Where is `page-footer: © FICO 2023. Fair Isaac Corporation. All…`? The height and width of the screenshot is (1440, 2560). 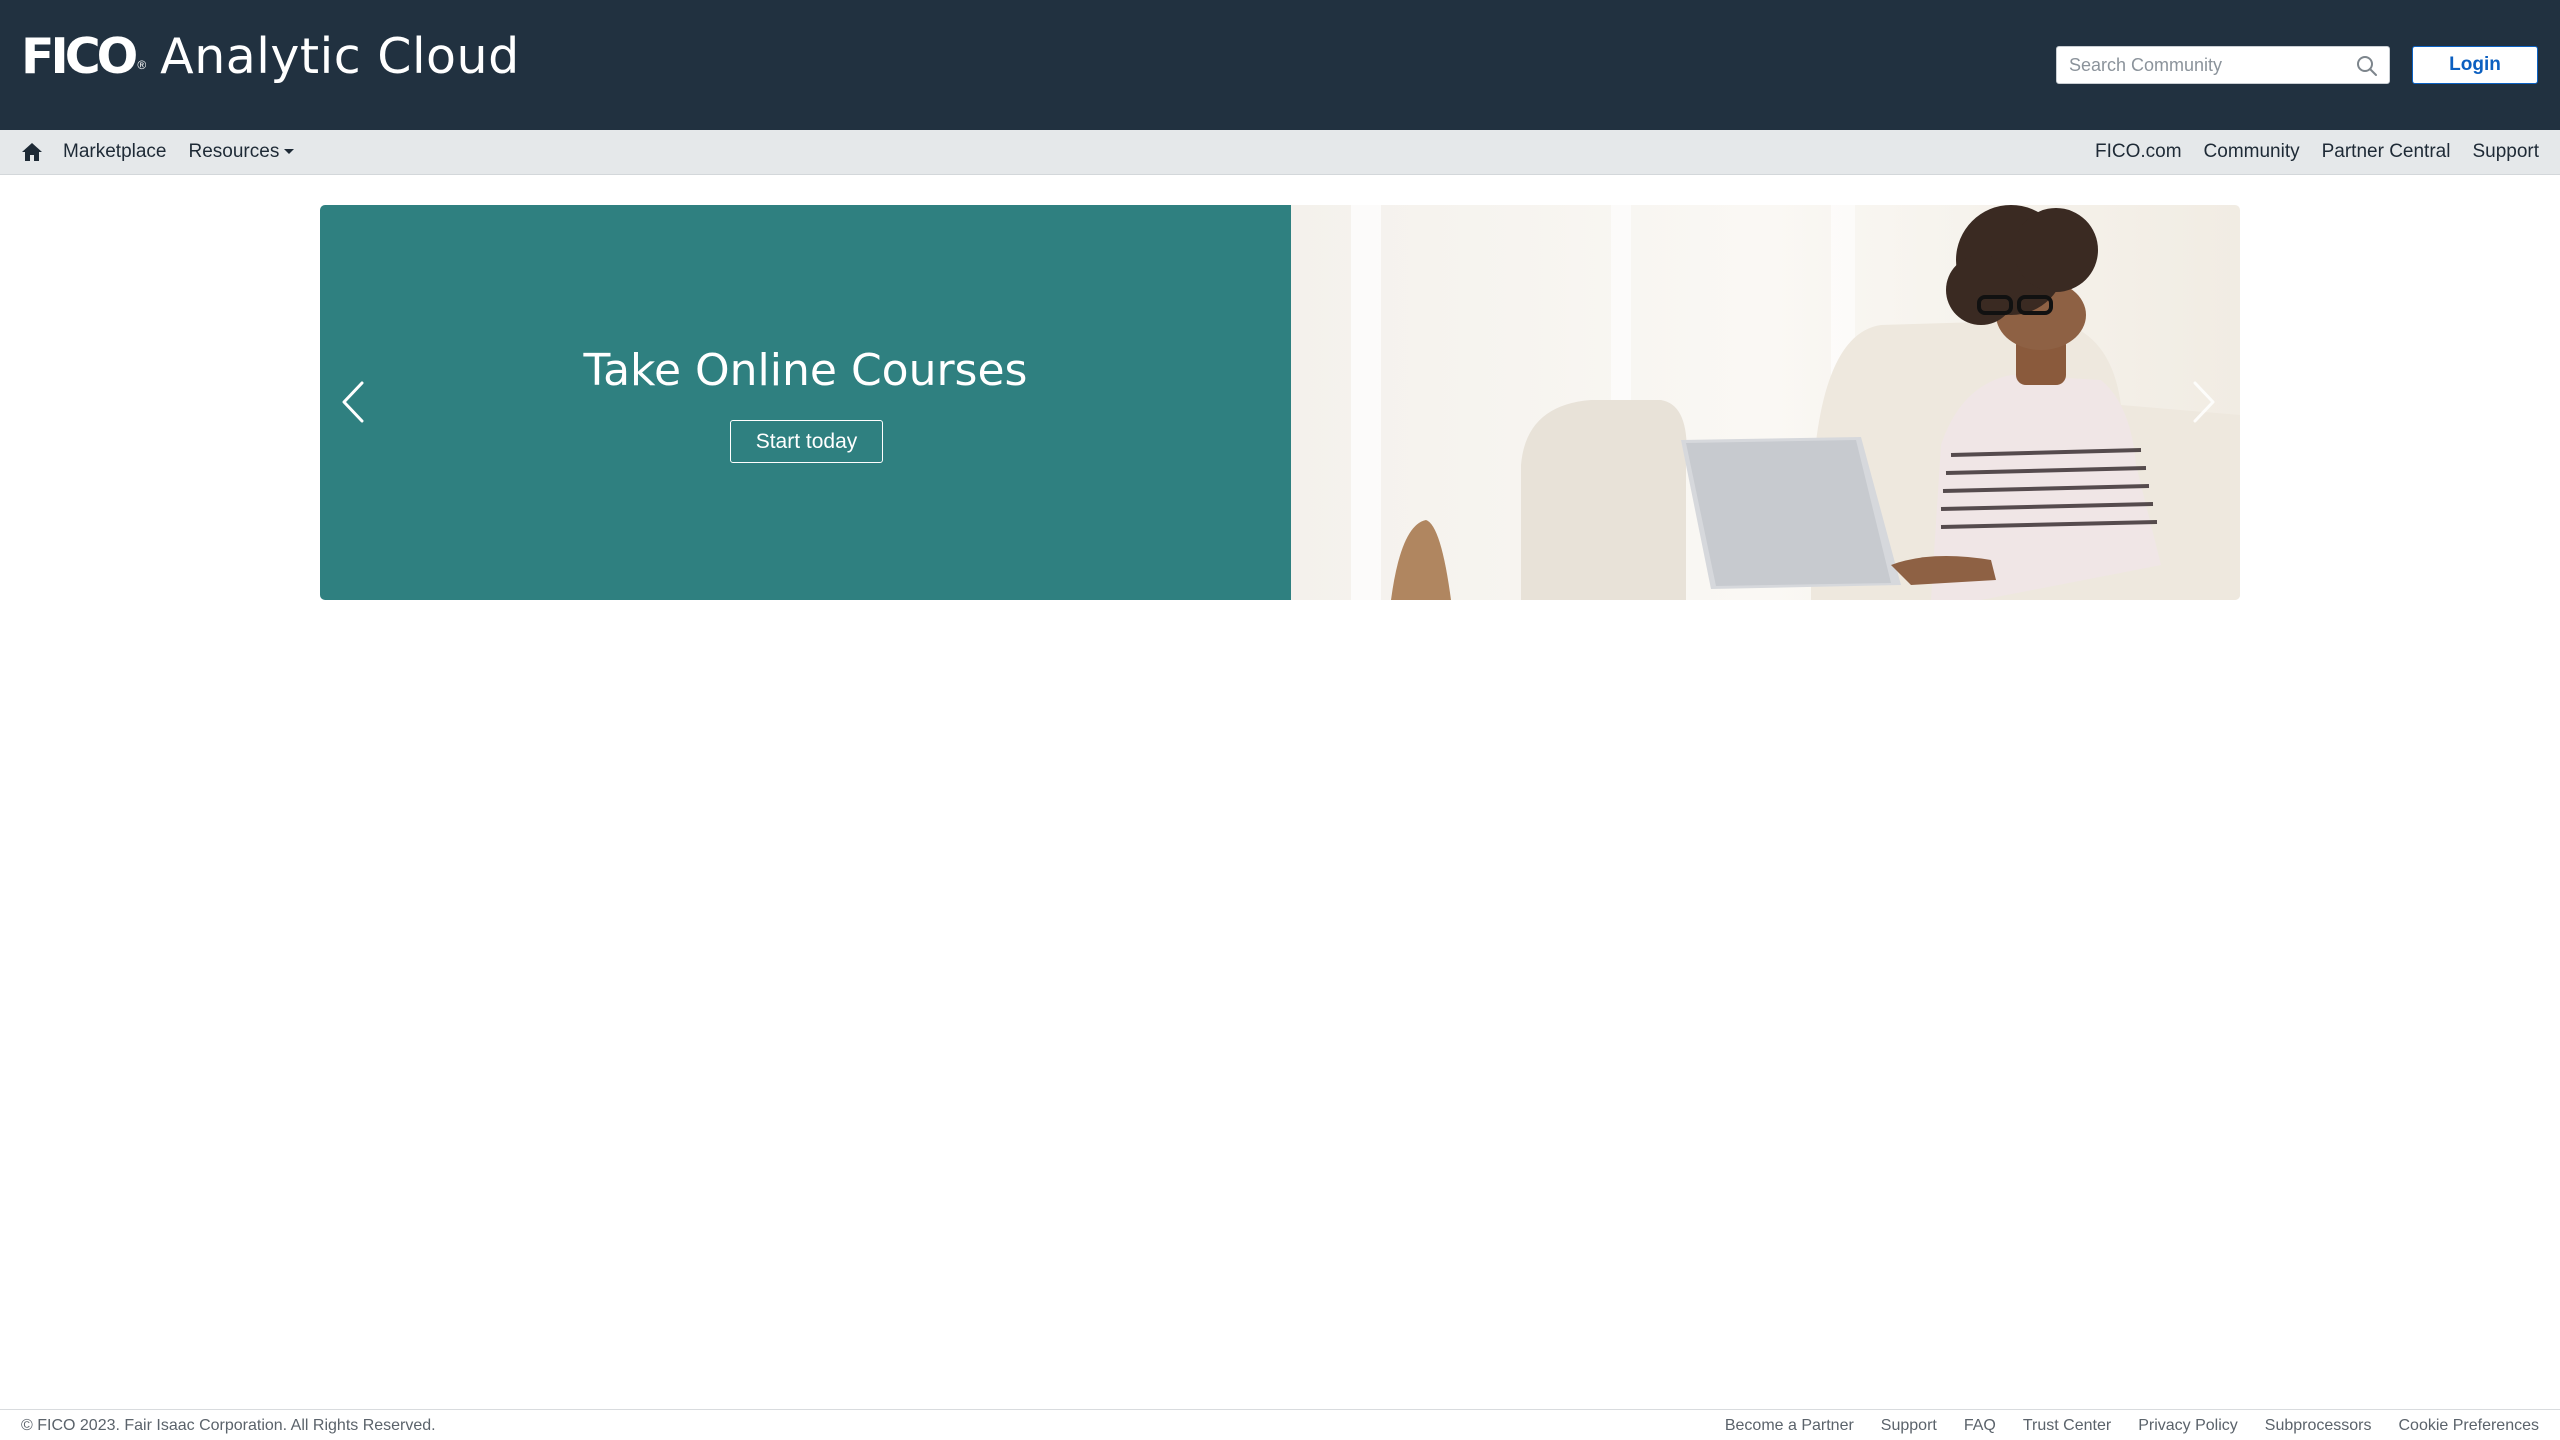
page-footer: © FICO 2023. Fair Isaac Corporation. All… is located at coordinates (1280, 1424).